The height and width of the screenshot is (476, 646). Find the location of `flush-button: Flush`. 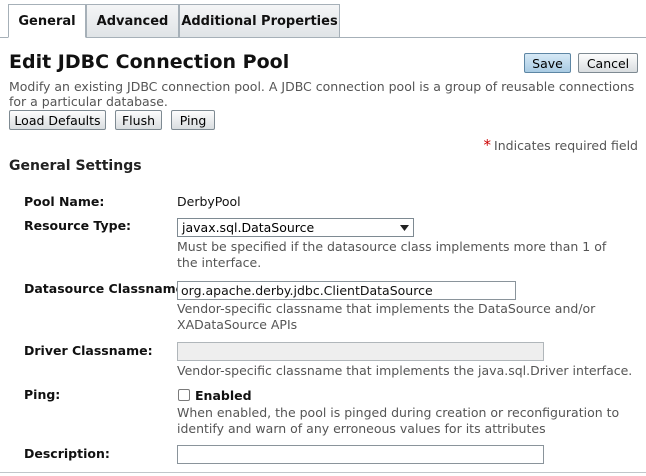

flush-button: Flush is located at coordinates (138, 120).